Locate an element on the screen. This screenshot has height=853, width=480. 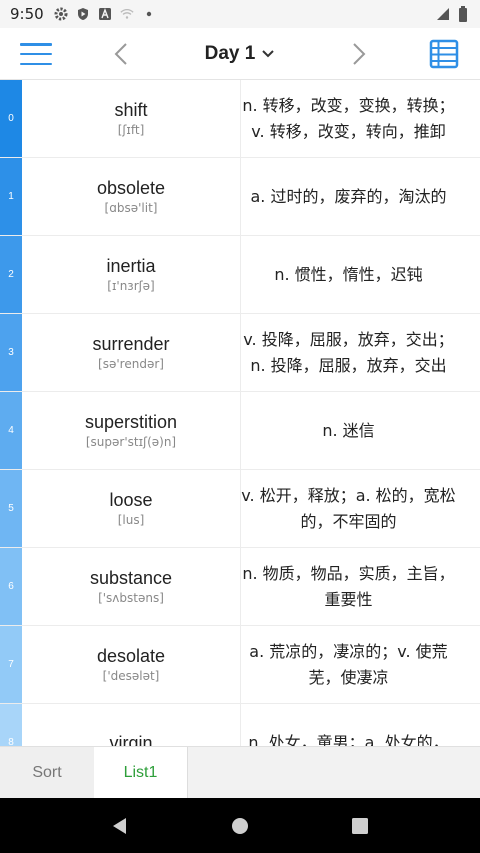
phonetic-text: [sə'rendər] is located at coordinates (131, 363).